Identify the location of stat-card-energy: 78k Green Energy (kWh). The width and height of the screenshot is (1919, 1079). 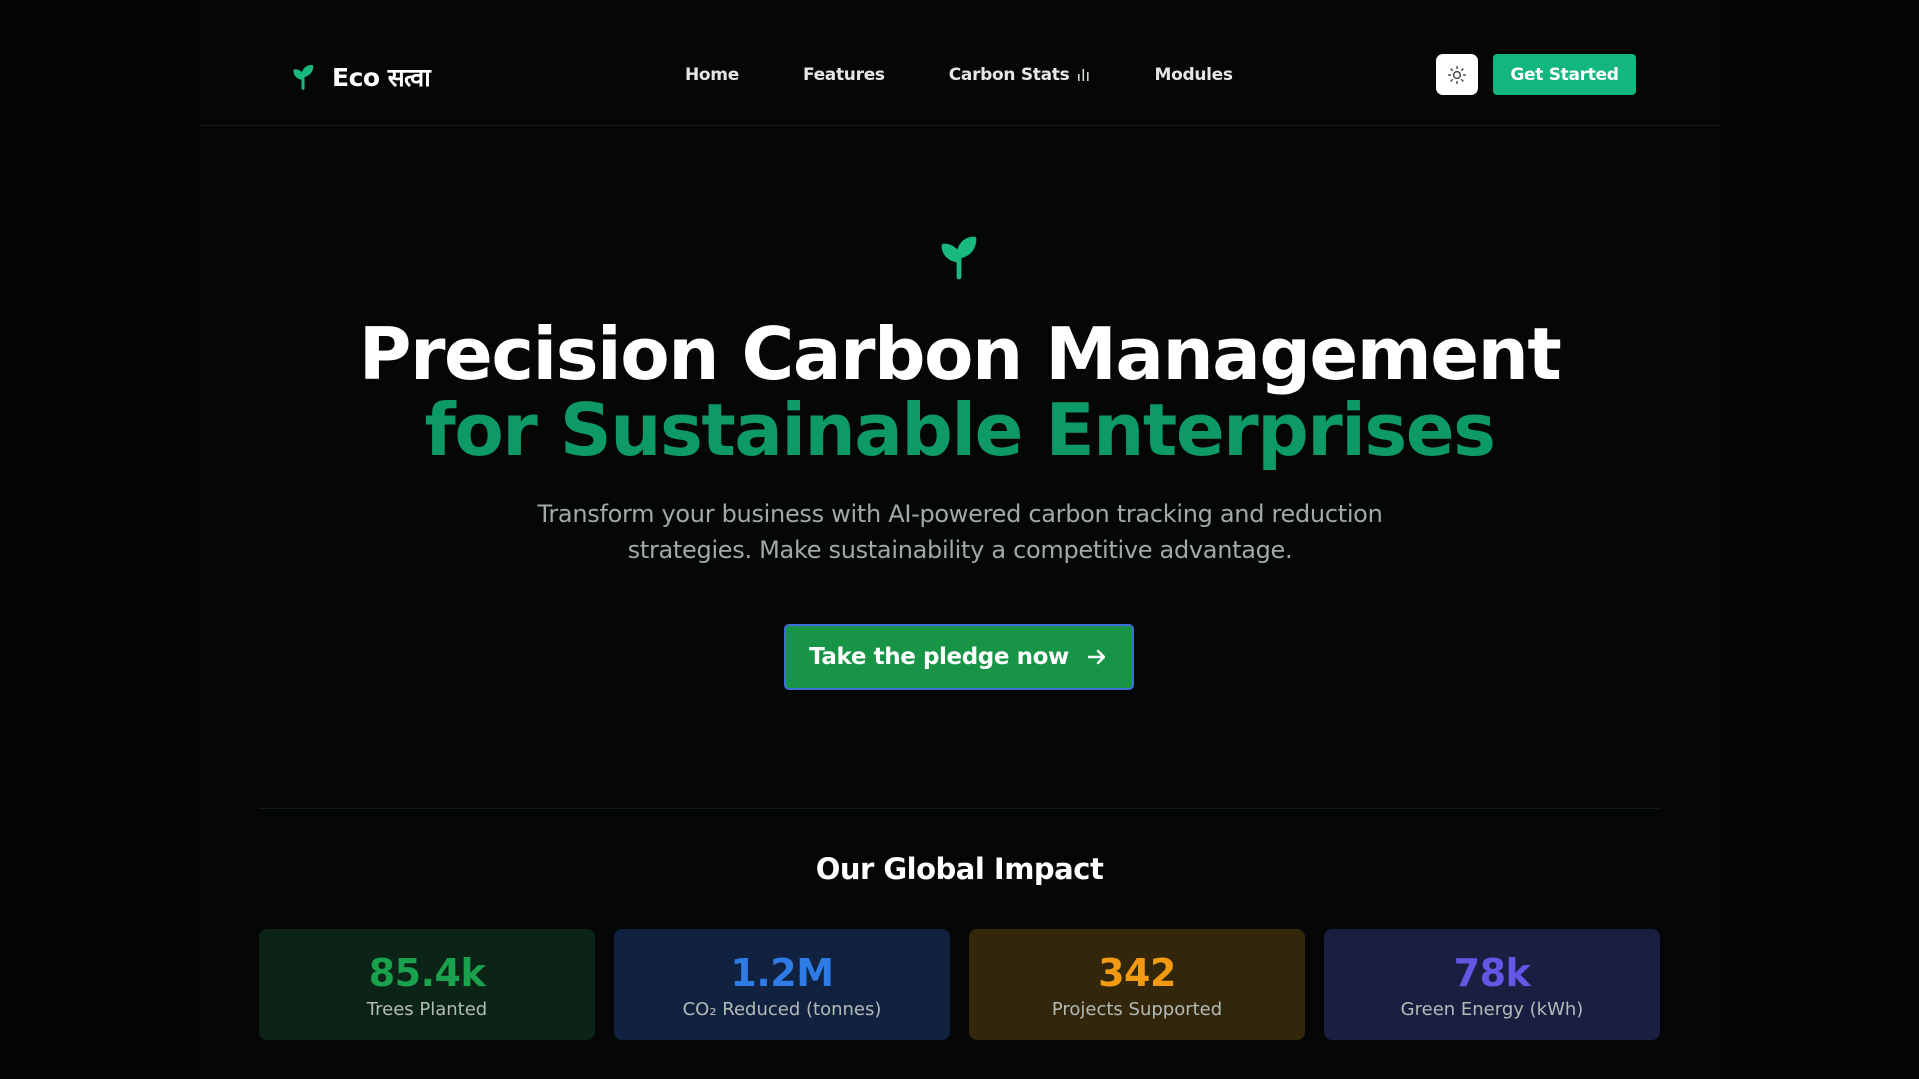
(1492, 984).